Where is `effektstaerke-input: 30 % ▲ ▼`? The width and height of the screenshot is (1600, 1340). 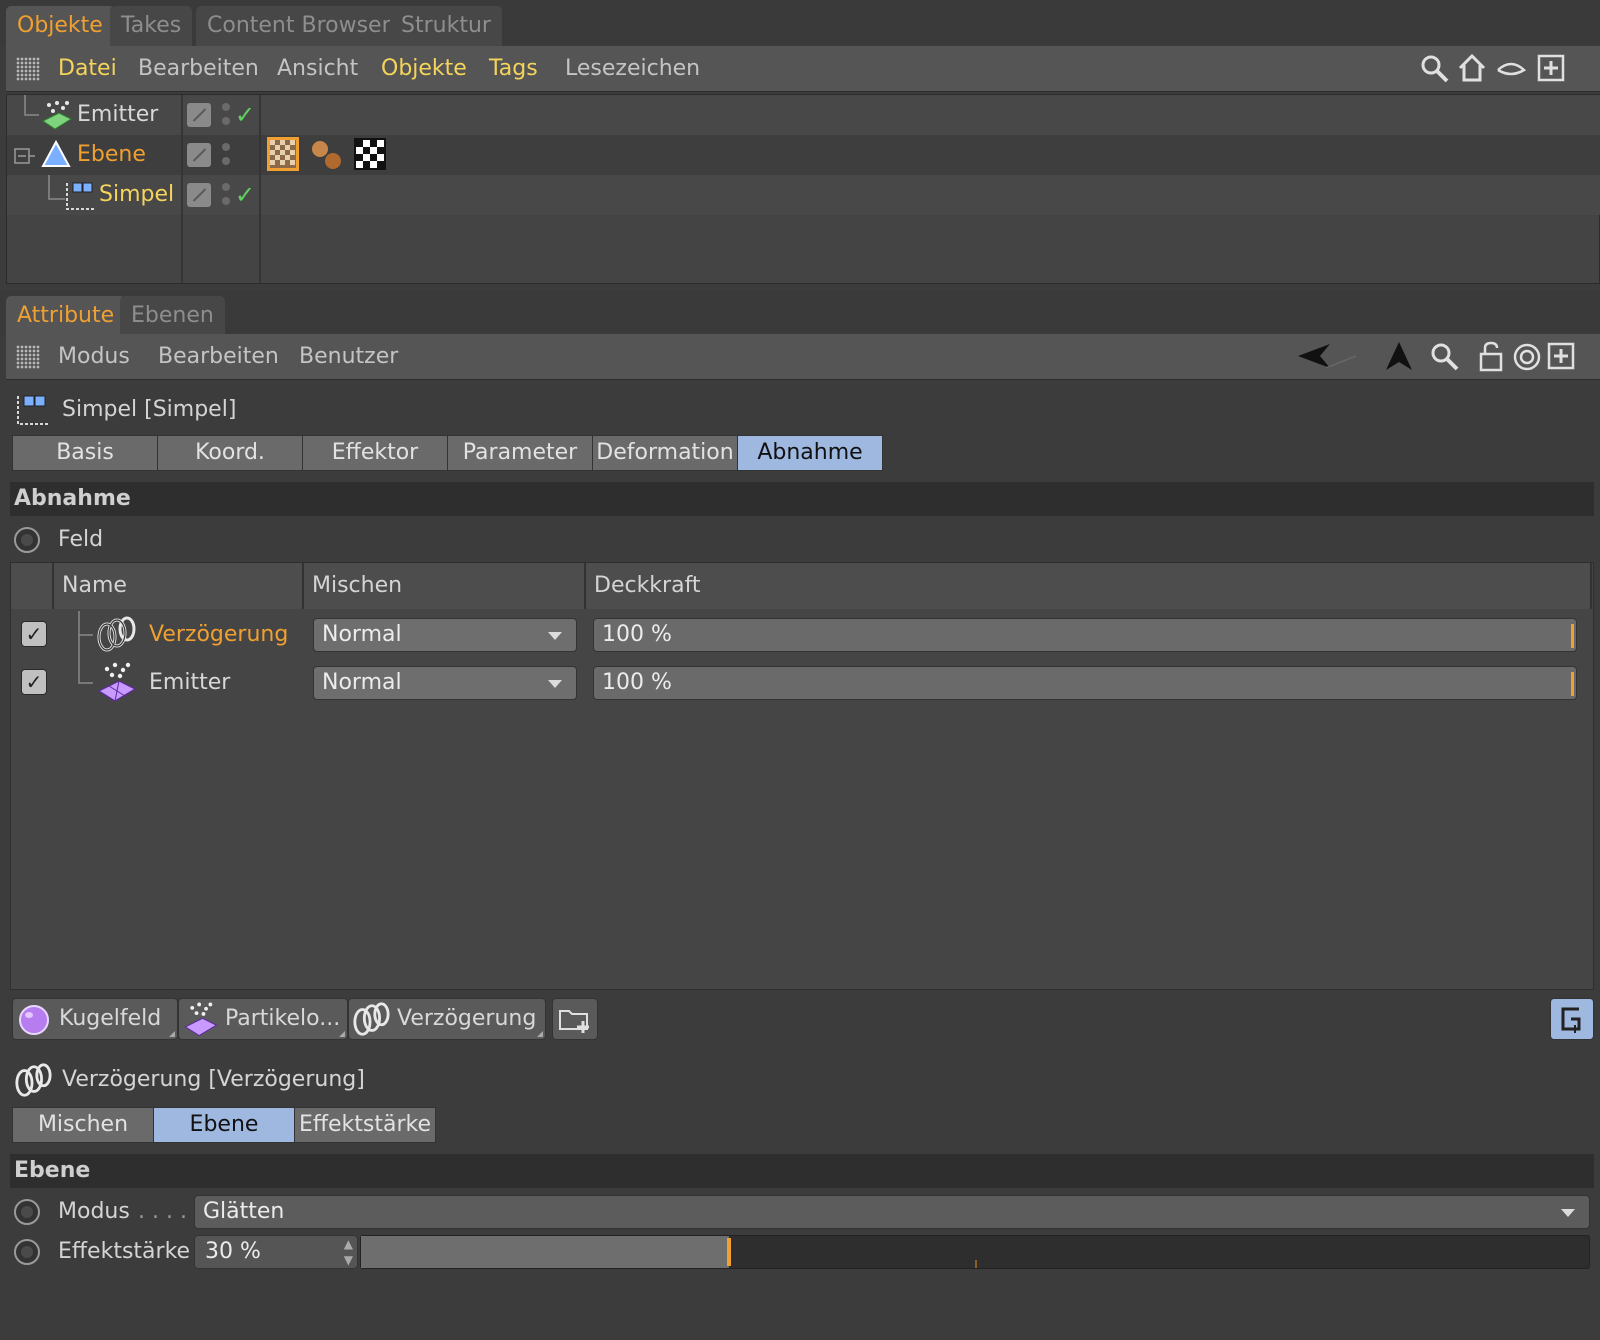
effektstaerke-input: 30 % ▲ ▼ is located at coordinates (276, 1252).